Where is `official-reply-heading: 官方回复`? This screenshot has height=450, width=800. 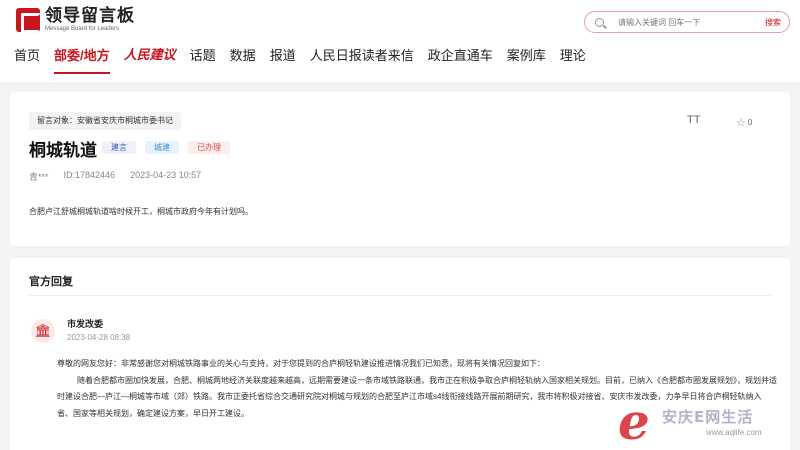
official-reply-heading: 官方回复 is located at coordinates (51, 282).